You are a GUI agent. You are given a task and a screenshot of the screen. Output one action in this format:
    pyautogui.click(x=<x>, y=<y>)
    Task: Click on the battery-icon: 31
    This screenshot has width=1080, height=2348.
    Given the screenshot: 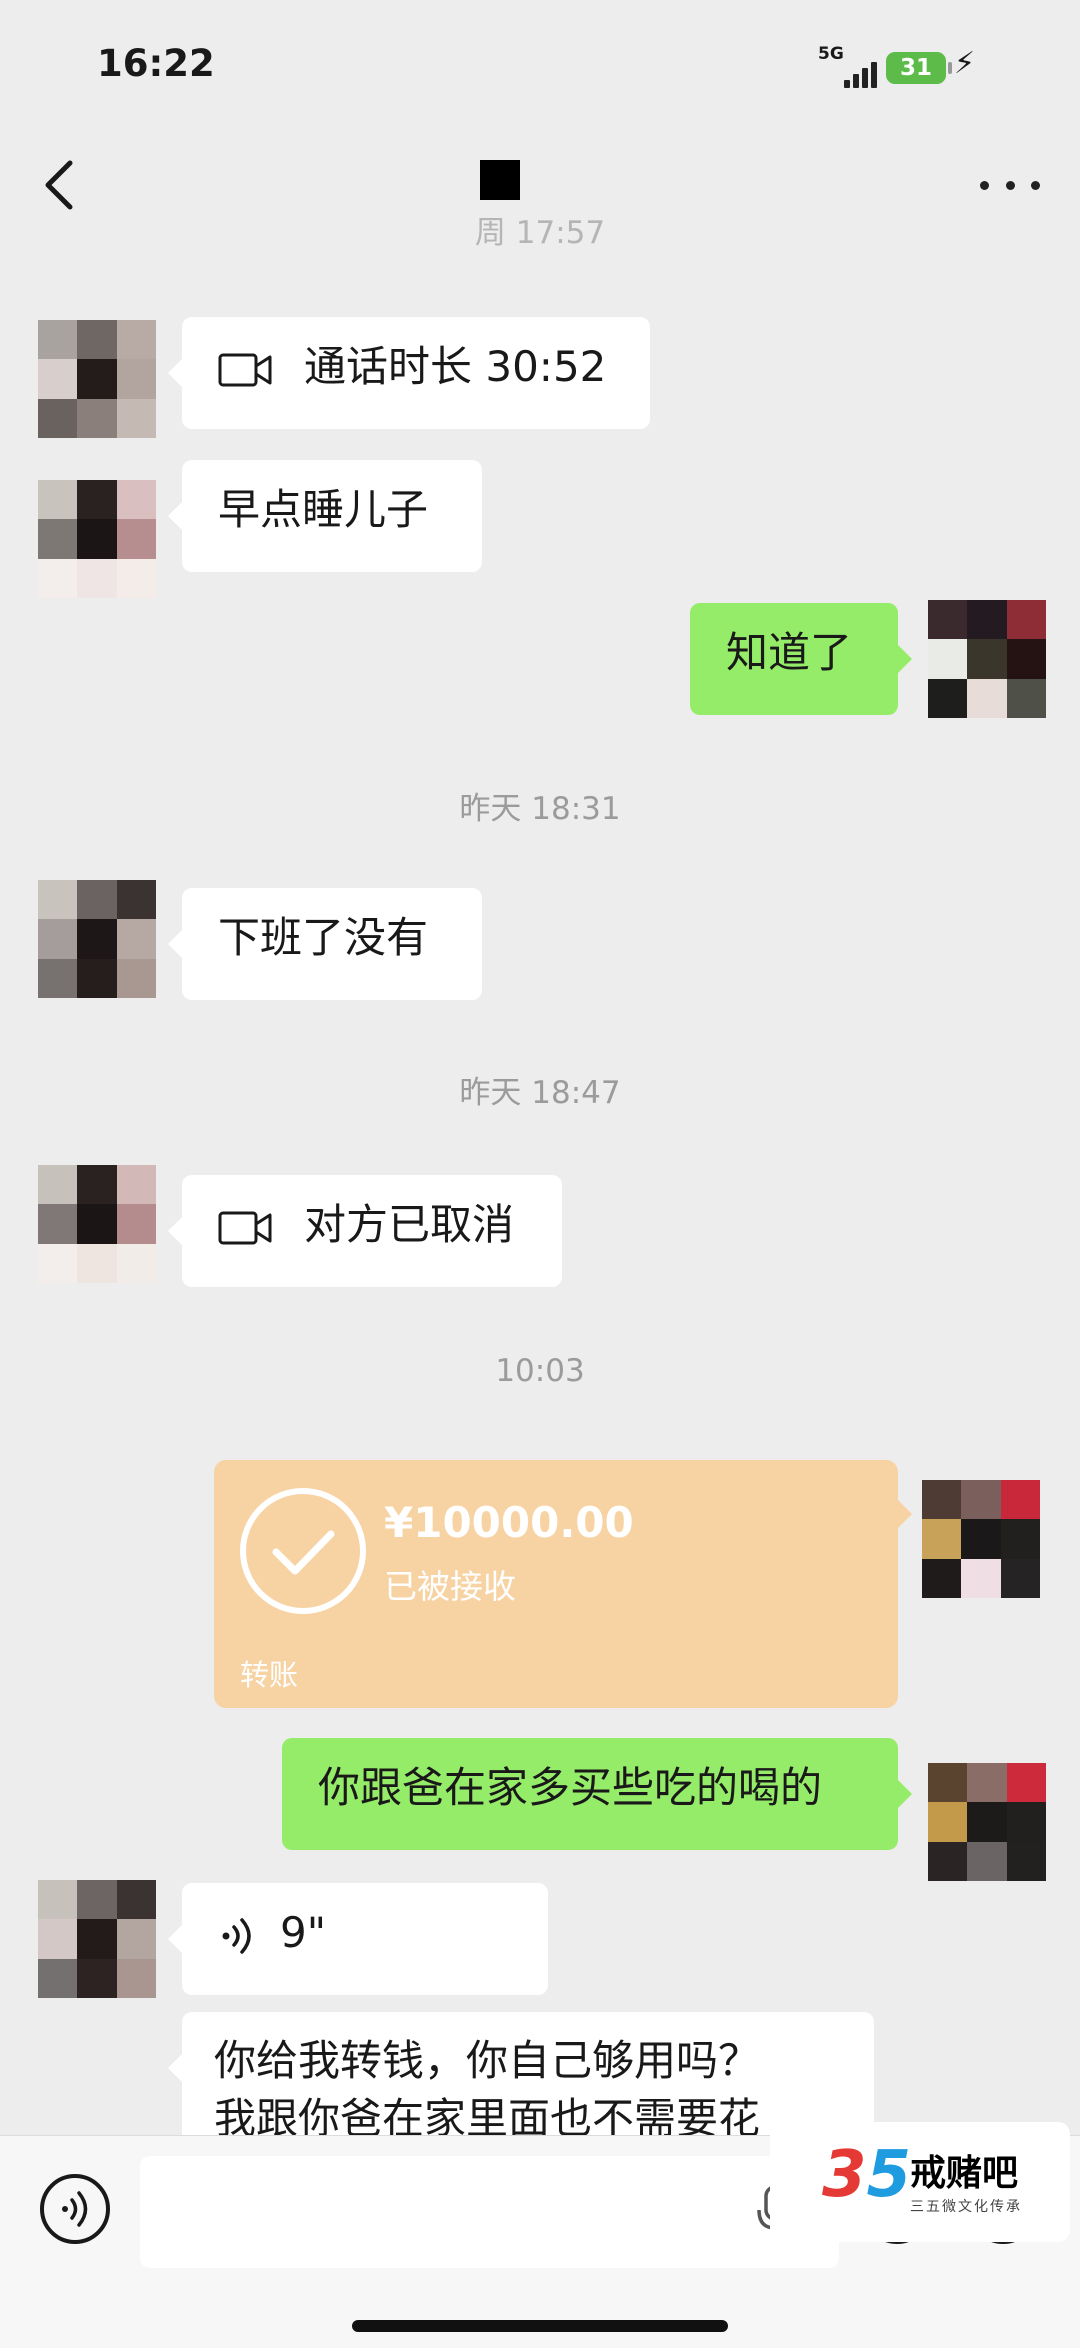 What is the action you would take?
    pyautogui.click(x=919, y=68)
    